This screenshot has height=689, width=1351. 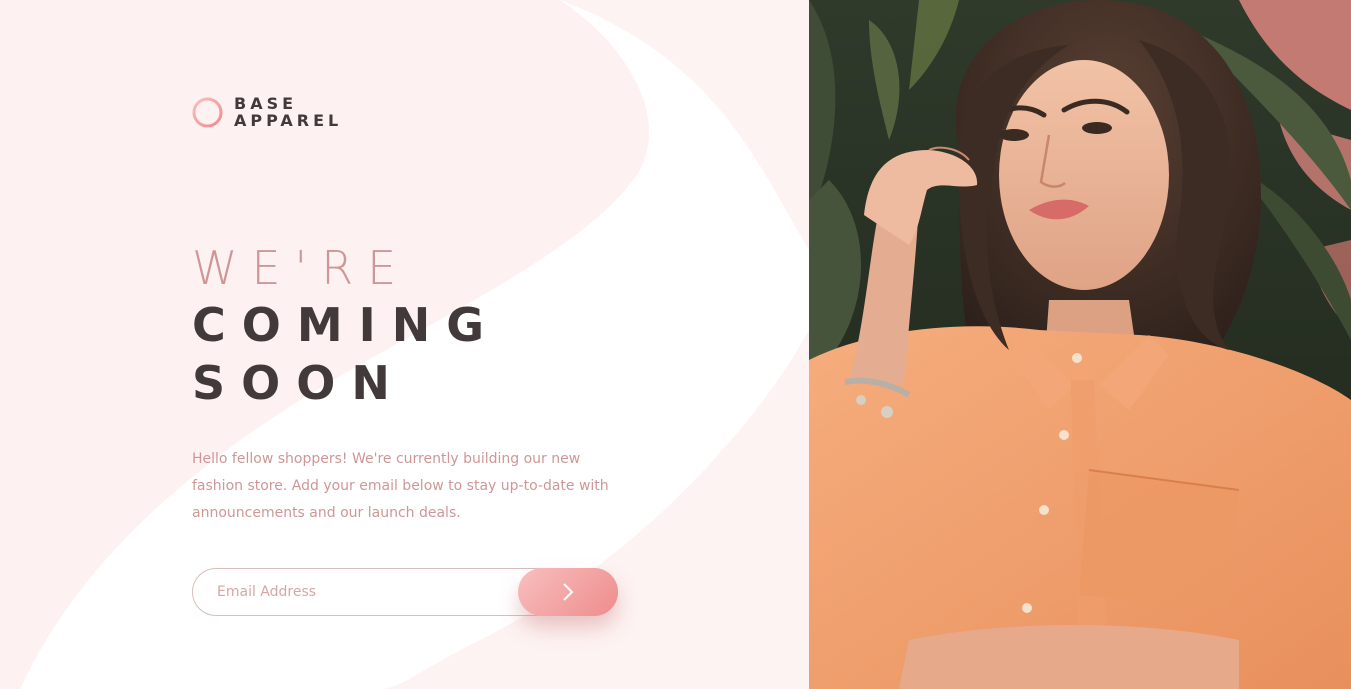 I want to click on heading-bold-line1: COMING, so click(x=346, y=325).